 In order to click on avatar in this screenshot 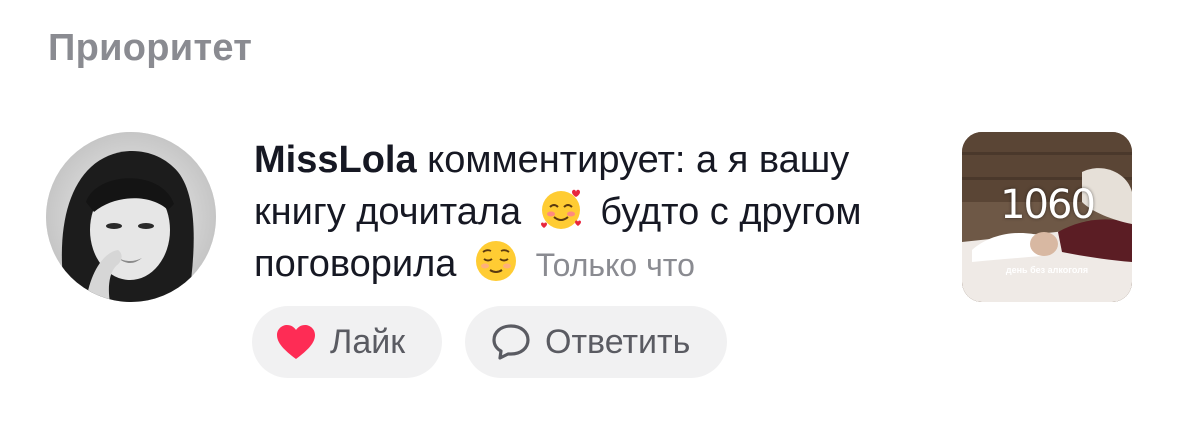, I will do `click(131, 217)`.